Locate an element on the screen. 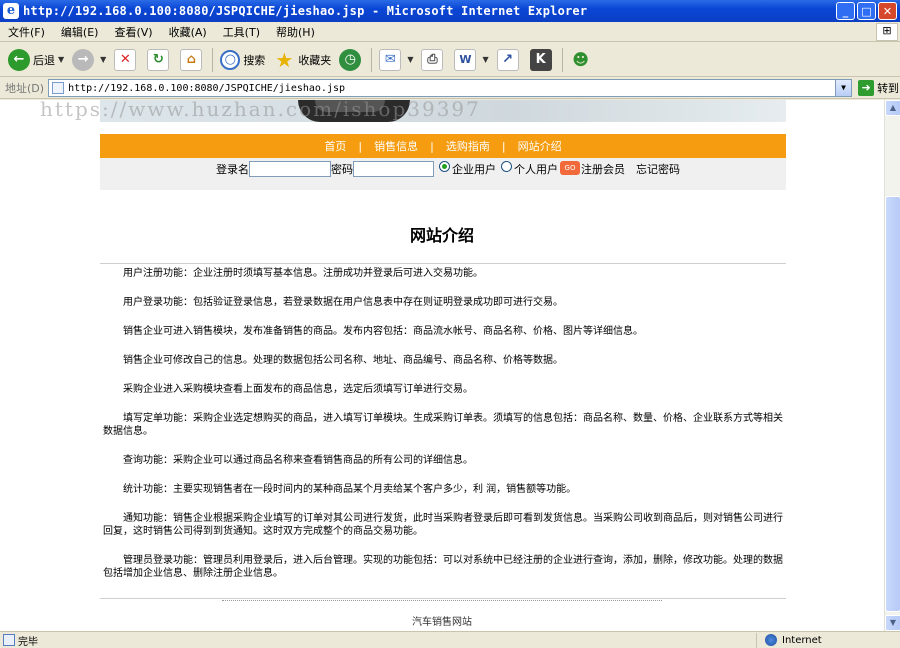 The height and width of the screenshot is (648, 900). stop-button: ✕ is located at coordinates (126, 60).